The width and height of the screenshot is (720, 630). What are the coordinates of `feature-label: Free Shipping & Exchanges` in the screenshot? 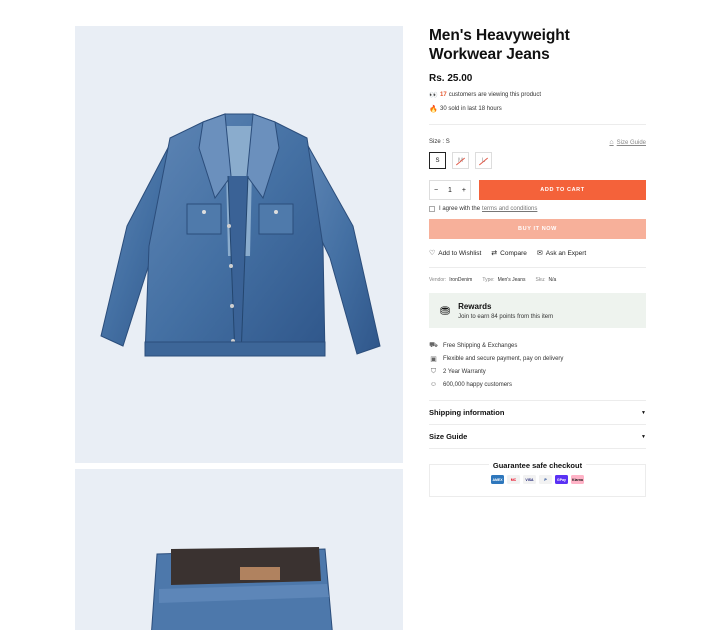 It's located at (480, 345).